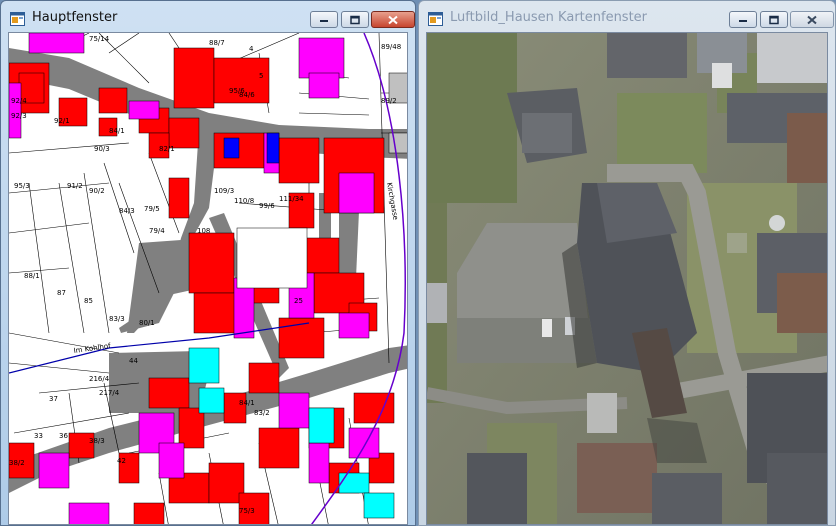 The height and width of the screenshot is (526, 836). What do you see at coordinates (389, 101) in the screenshot?
I see `parcel-label: 89/2` at bounding box center [389, 101].